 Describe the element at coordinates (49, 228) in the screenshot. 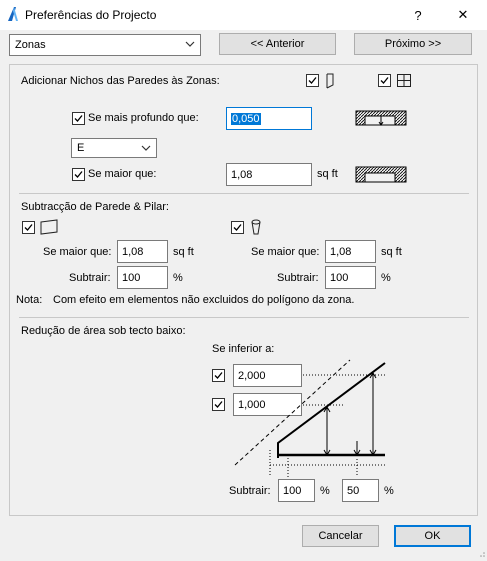

I see `wall-icon` at that location.